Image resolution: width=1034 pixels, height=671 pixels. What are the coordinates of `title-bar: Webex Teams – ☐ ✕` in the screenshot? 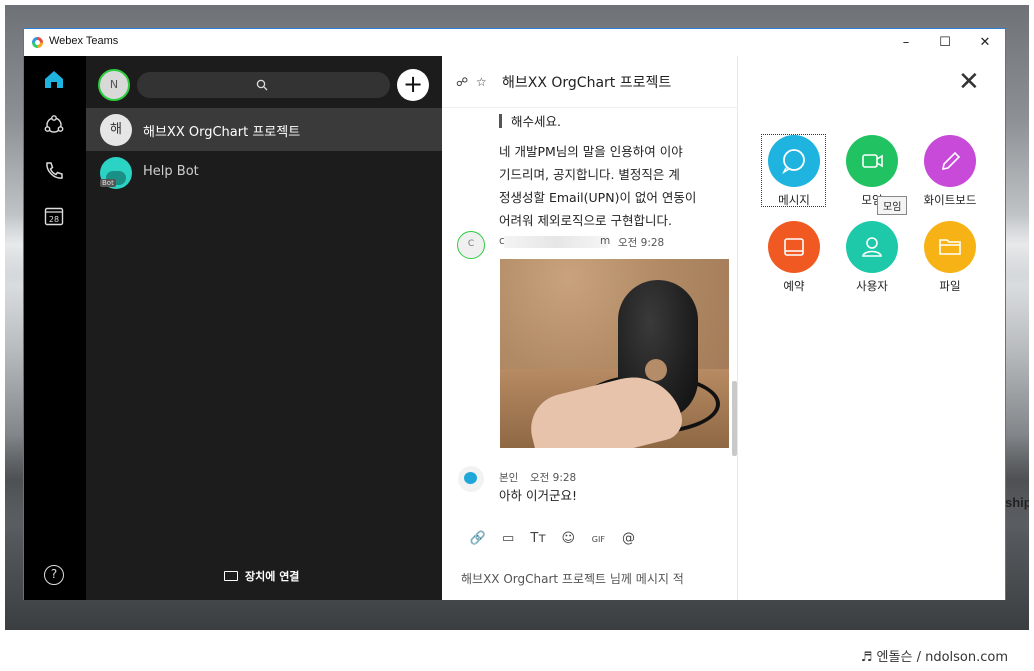 It's located at (514, 42).